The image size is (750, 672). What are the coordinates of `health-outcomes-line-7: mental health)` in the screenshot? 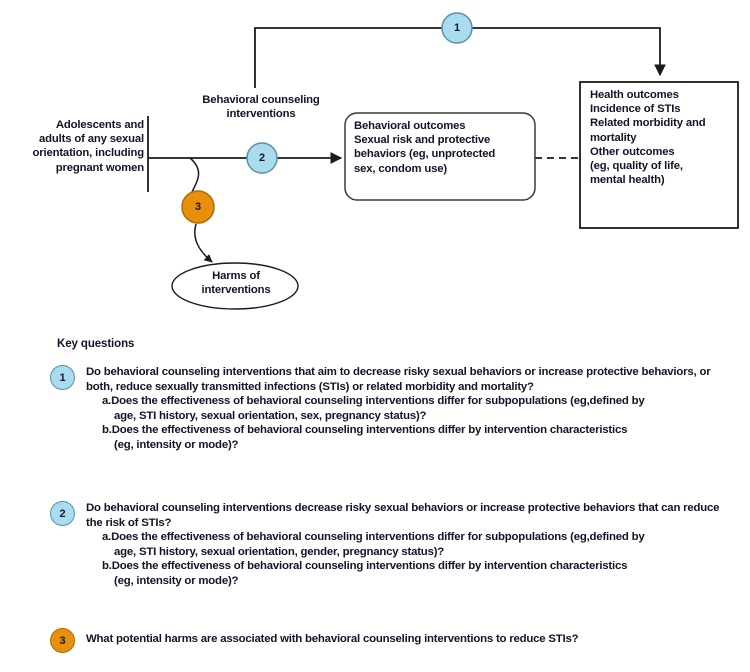 It's located at (627, 180).